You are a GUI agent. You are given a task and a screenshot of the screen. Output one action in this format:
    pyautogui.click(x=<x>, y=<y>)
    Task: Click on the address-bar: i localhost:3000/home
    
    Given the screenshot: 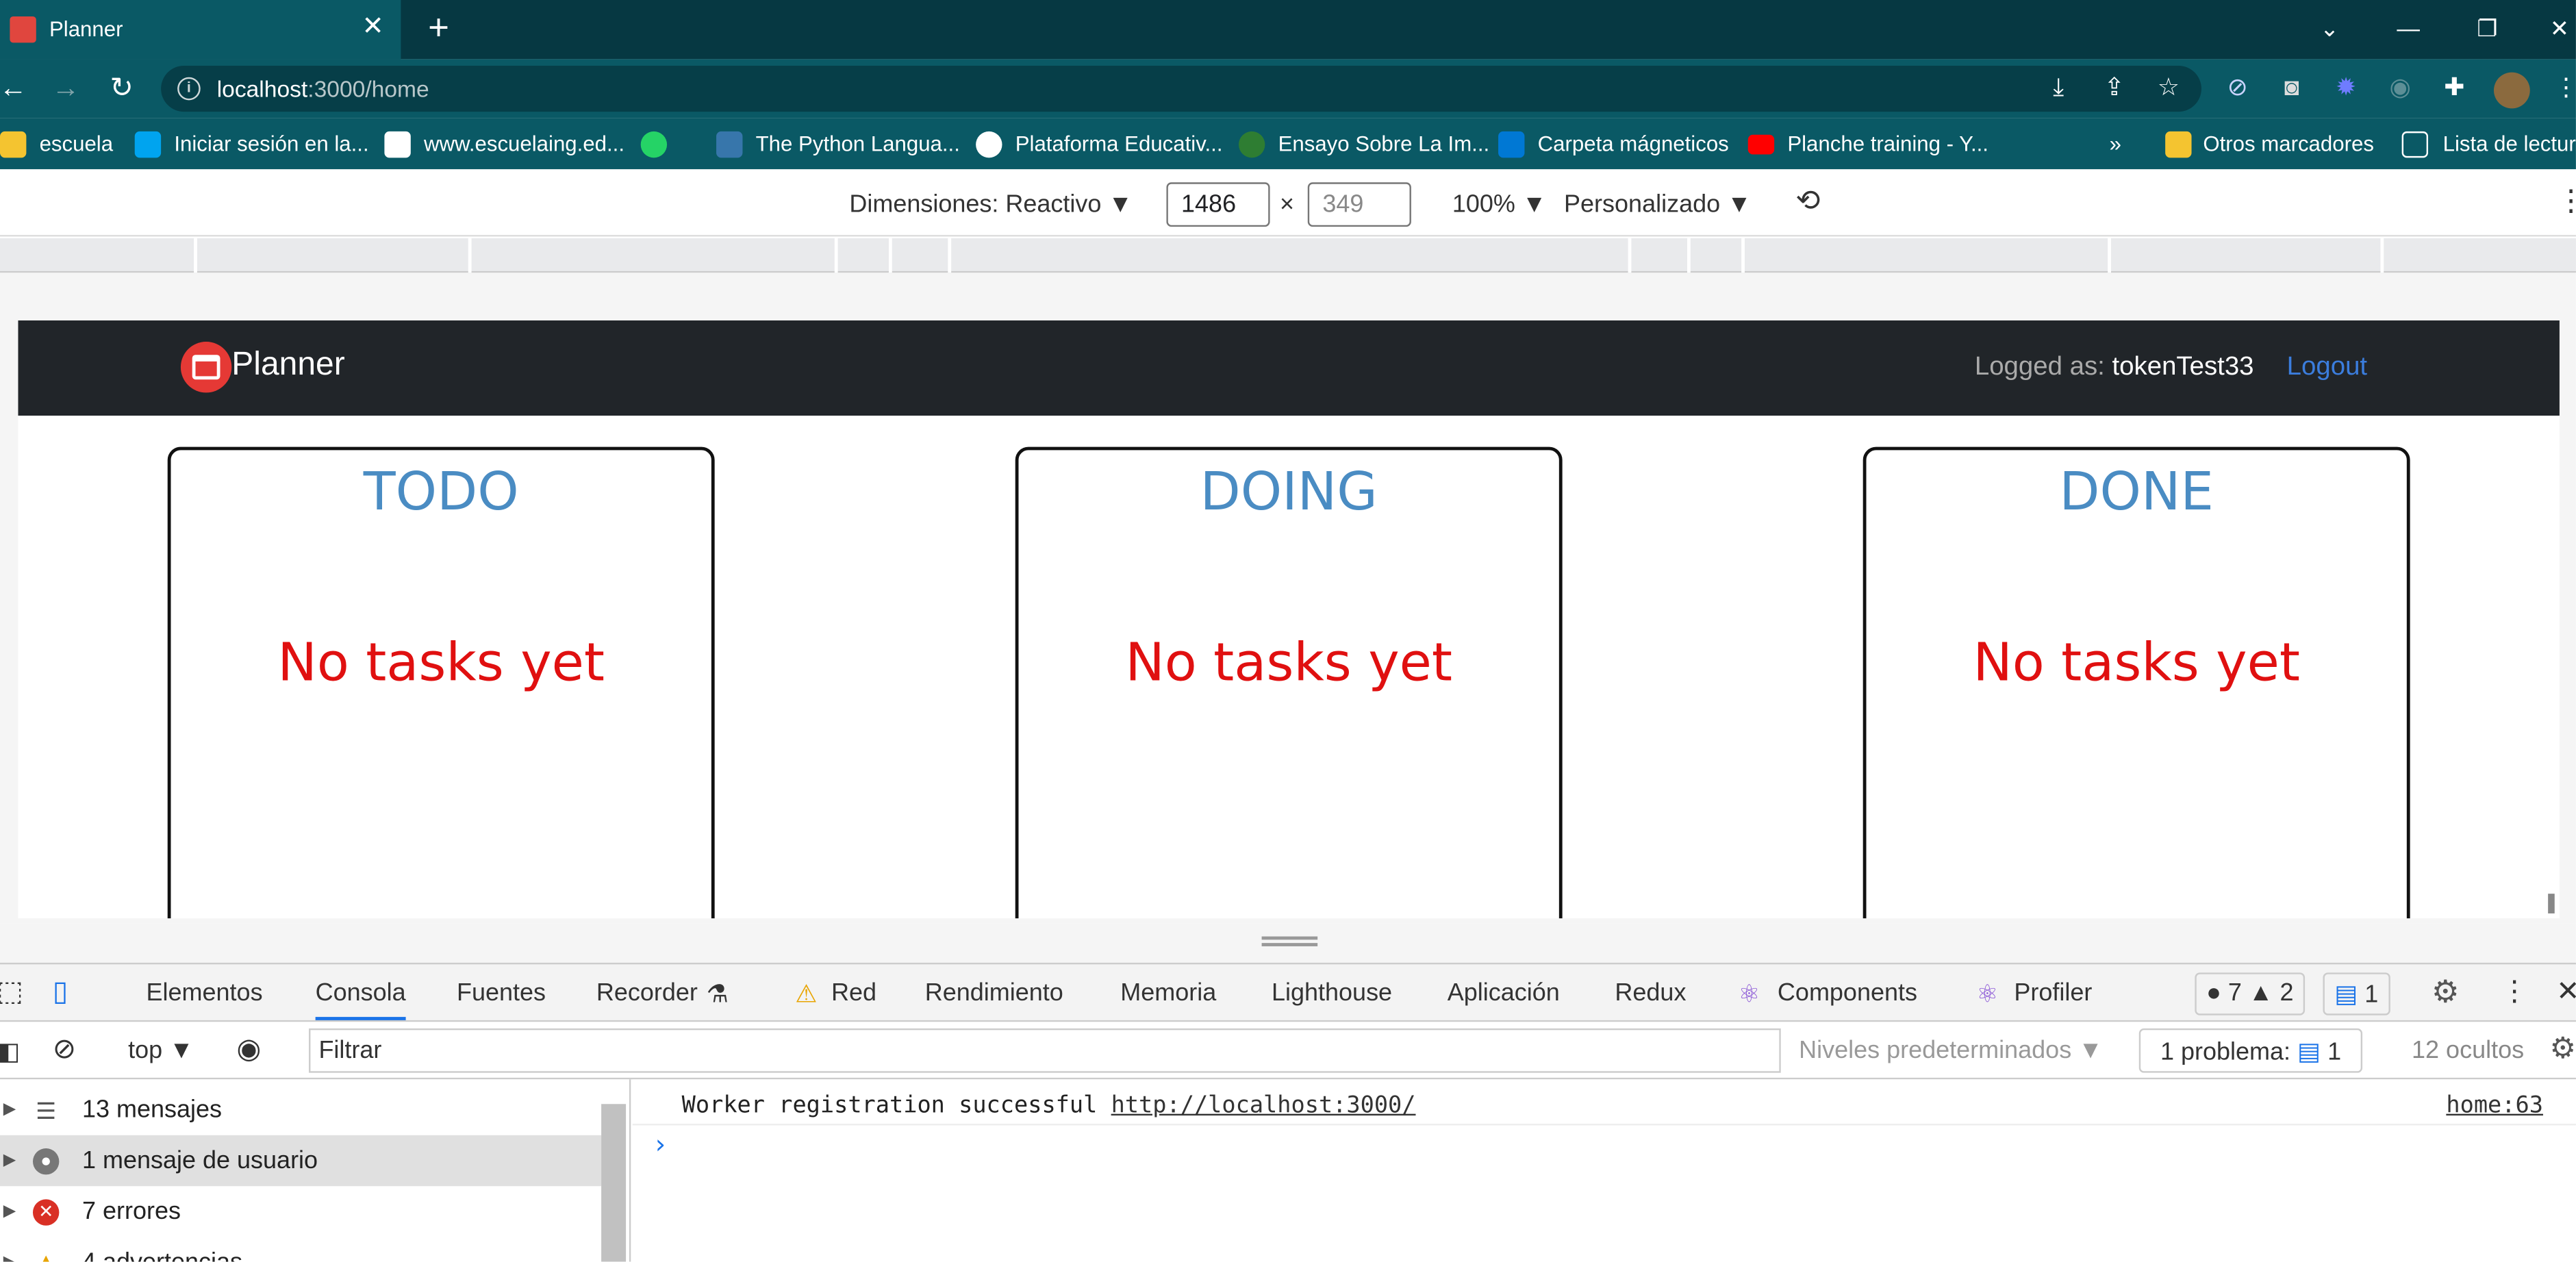 What is the action you would take?
    pyautogui.click(x=1181, y=88)
    